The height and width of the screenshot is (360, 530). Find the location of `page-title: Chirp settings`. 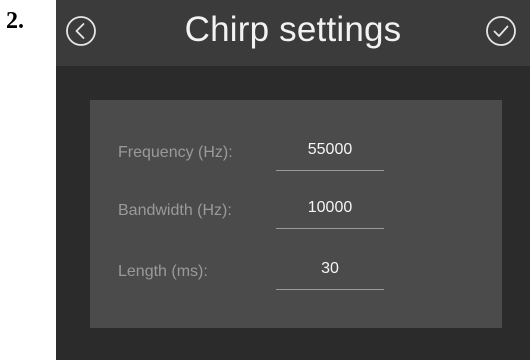

page-title: Chirp settings is located at coordinates (293, 29).